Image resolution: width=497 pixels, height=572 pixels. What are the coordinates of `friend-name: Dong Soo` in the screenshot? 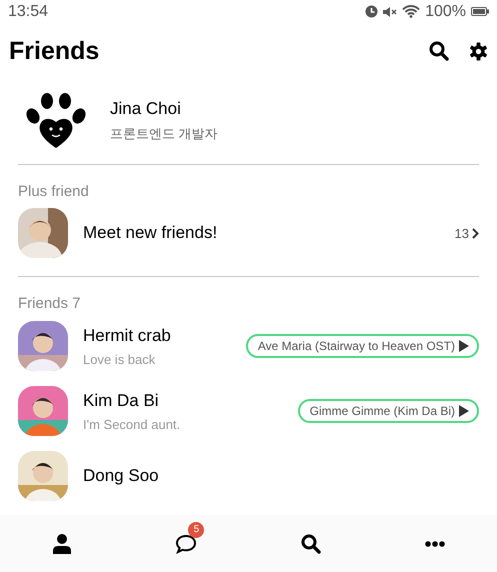 It's located at (121, 476).